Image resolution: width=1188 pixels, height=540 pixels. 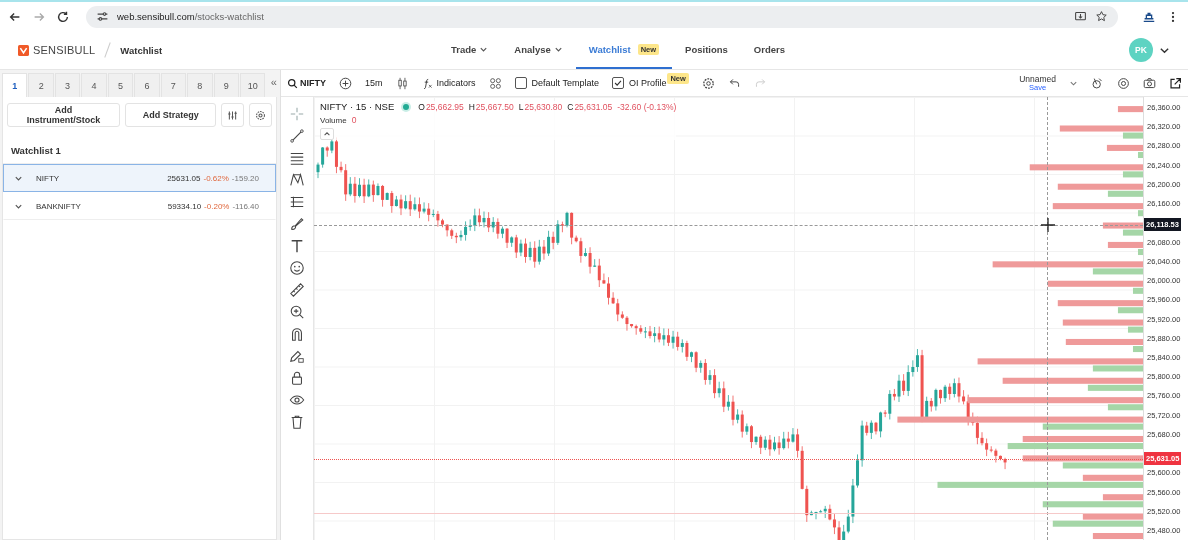 What do you see at coordinates (441, 106) in the screenshot?
I see `ohlc-value: O25,662.95` at bounding box center [441, 106].